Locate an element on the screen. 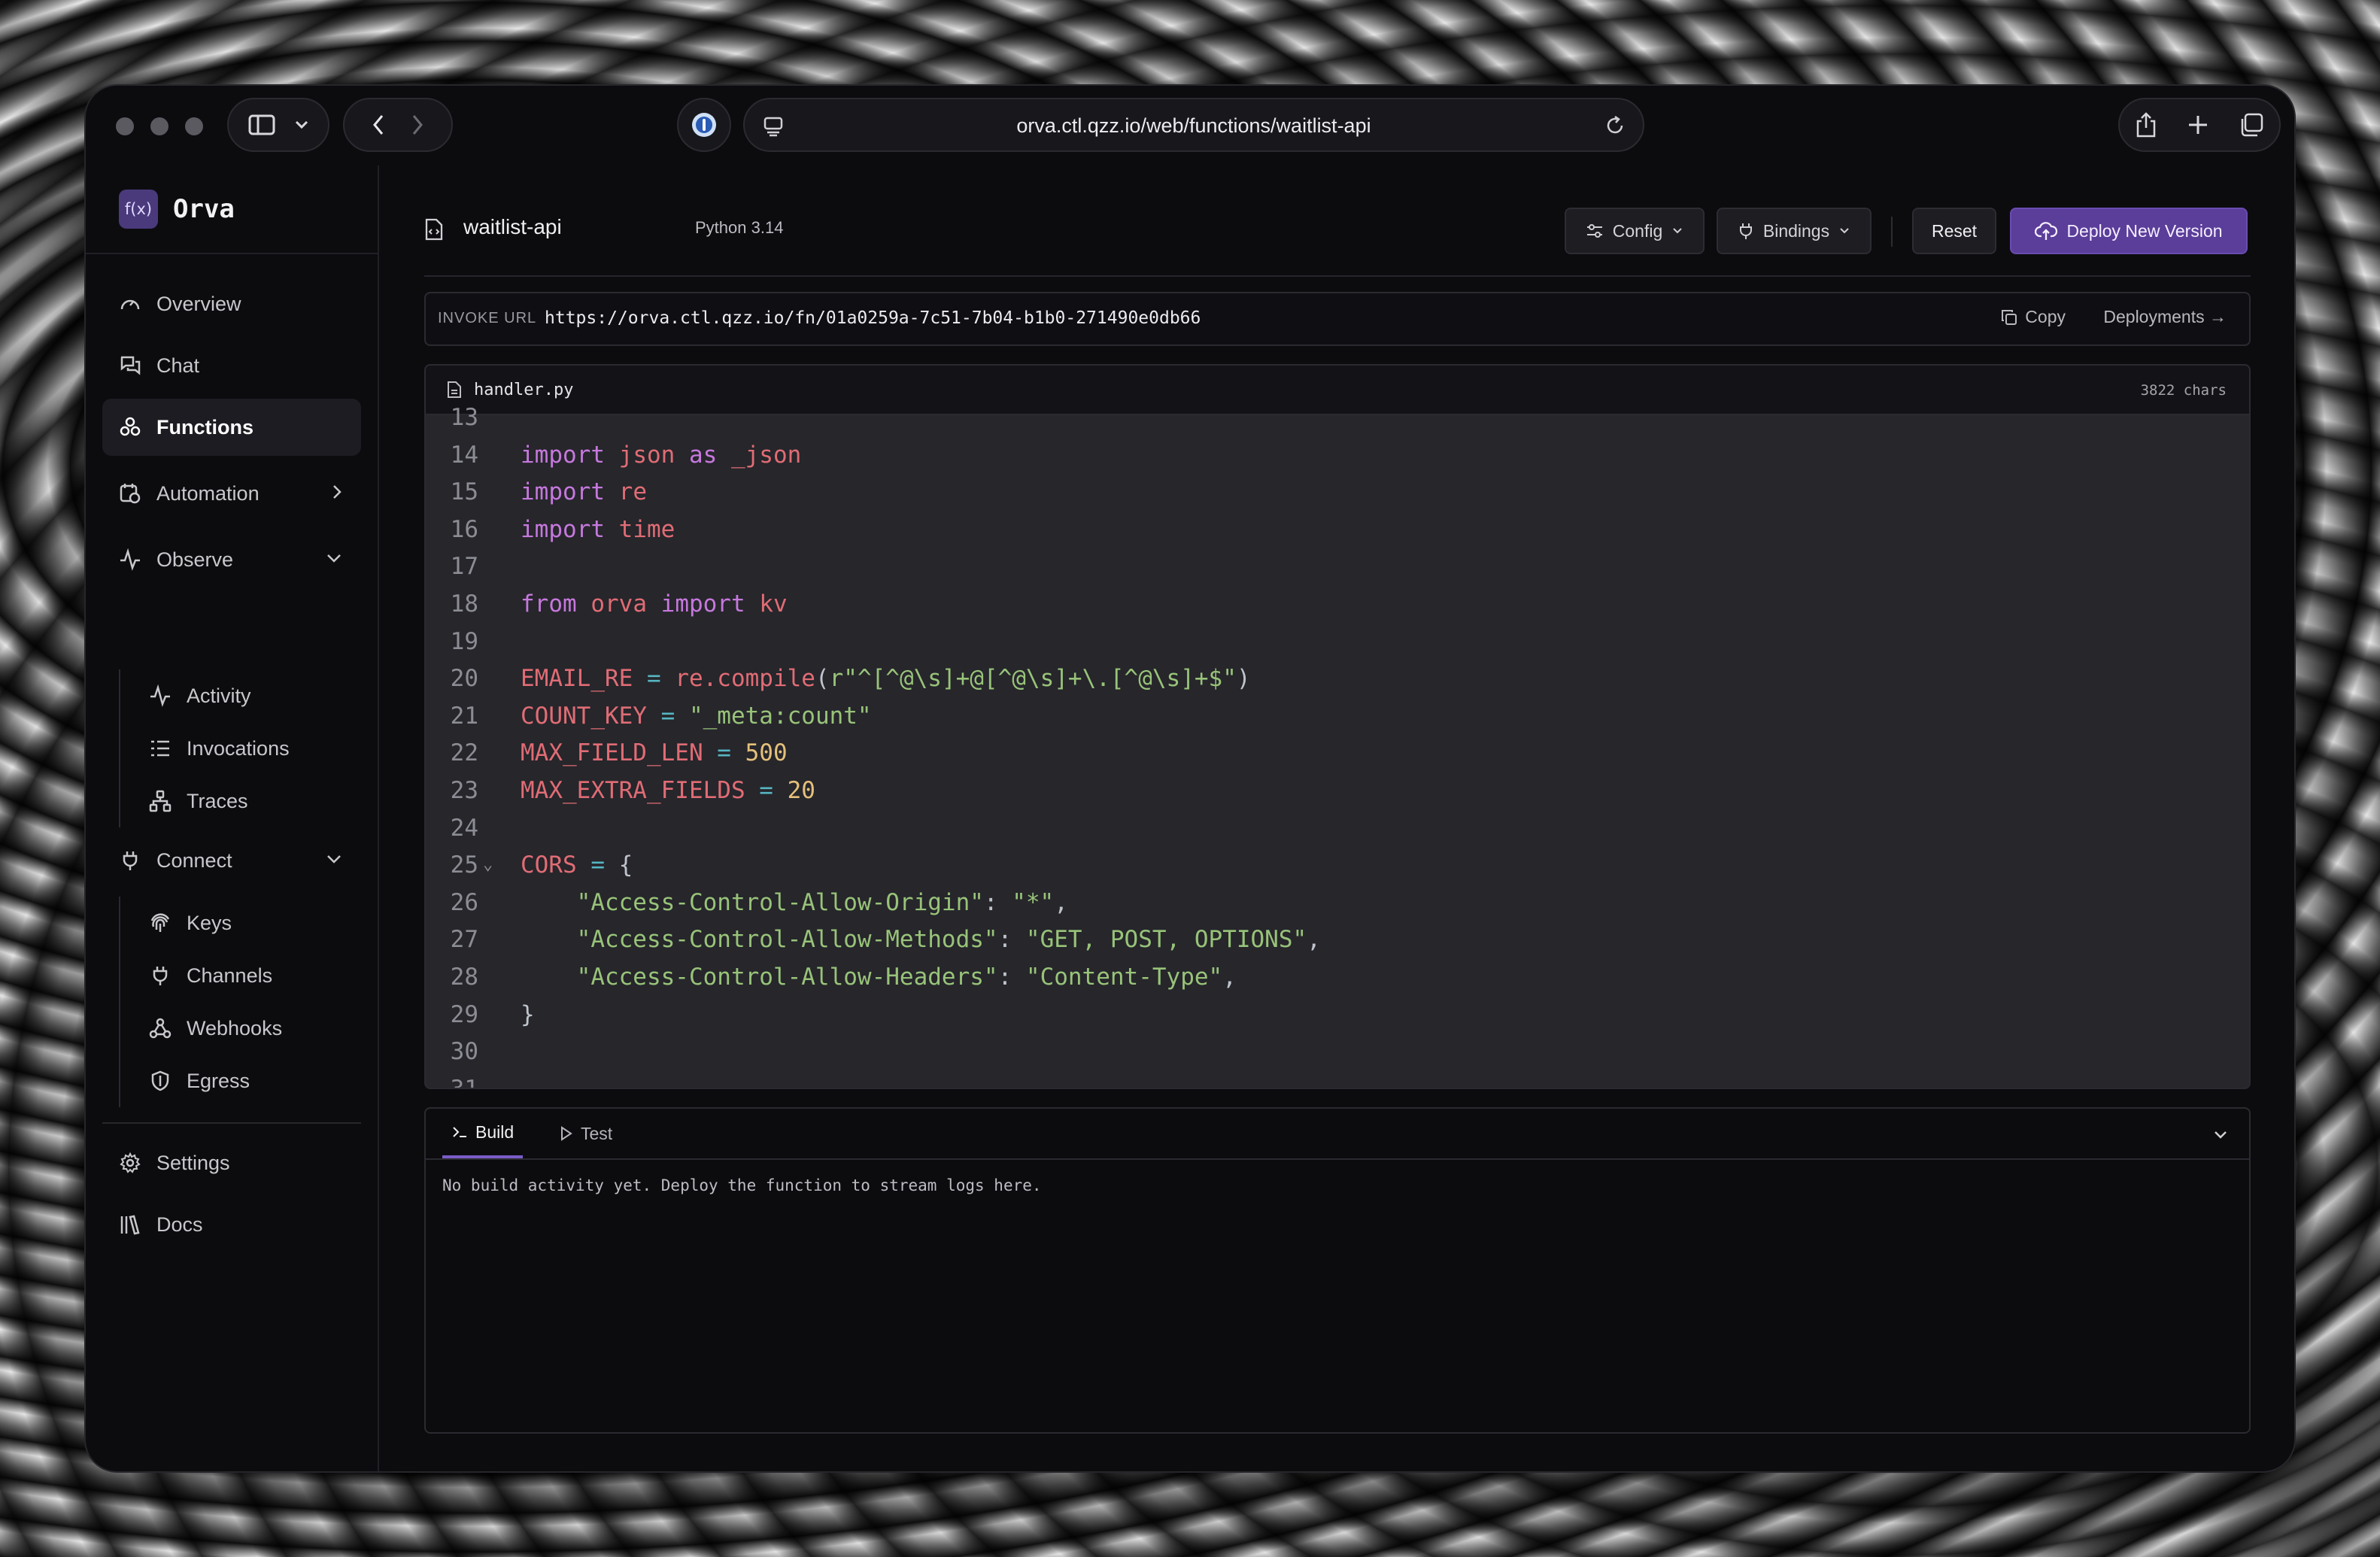  sidebar-toggle-button is located at coordinates (278, 125).